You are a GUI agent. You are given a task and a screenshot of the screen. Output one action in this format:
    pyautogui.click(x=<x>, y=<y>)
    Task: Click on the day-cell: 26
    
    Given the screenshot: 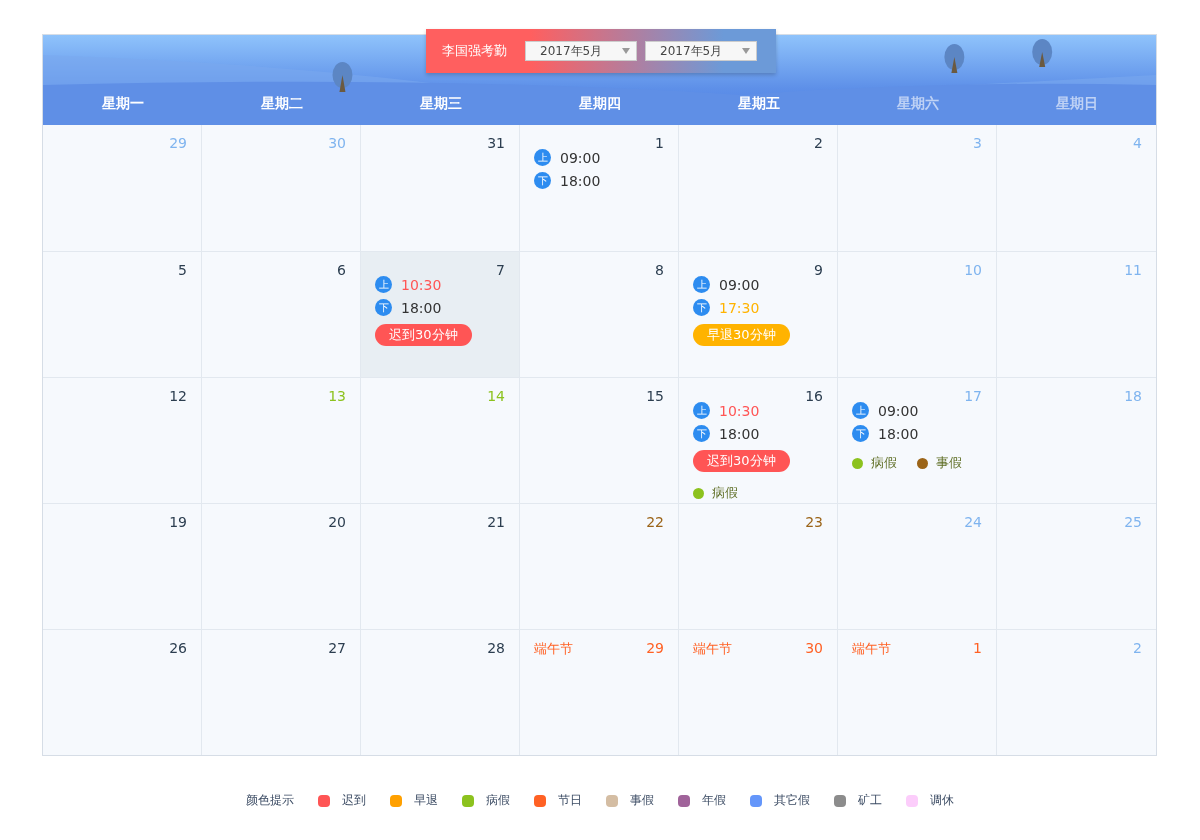 What is the action you would take?
    pyautogui.click(x=122, y=692)
    